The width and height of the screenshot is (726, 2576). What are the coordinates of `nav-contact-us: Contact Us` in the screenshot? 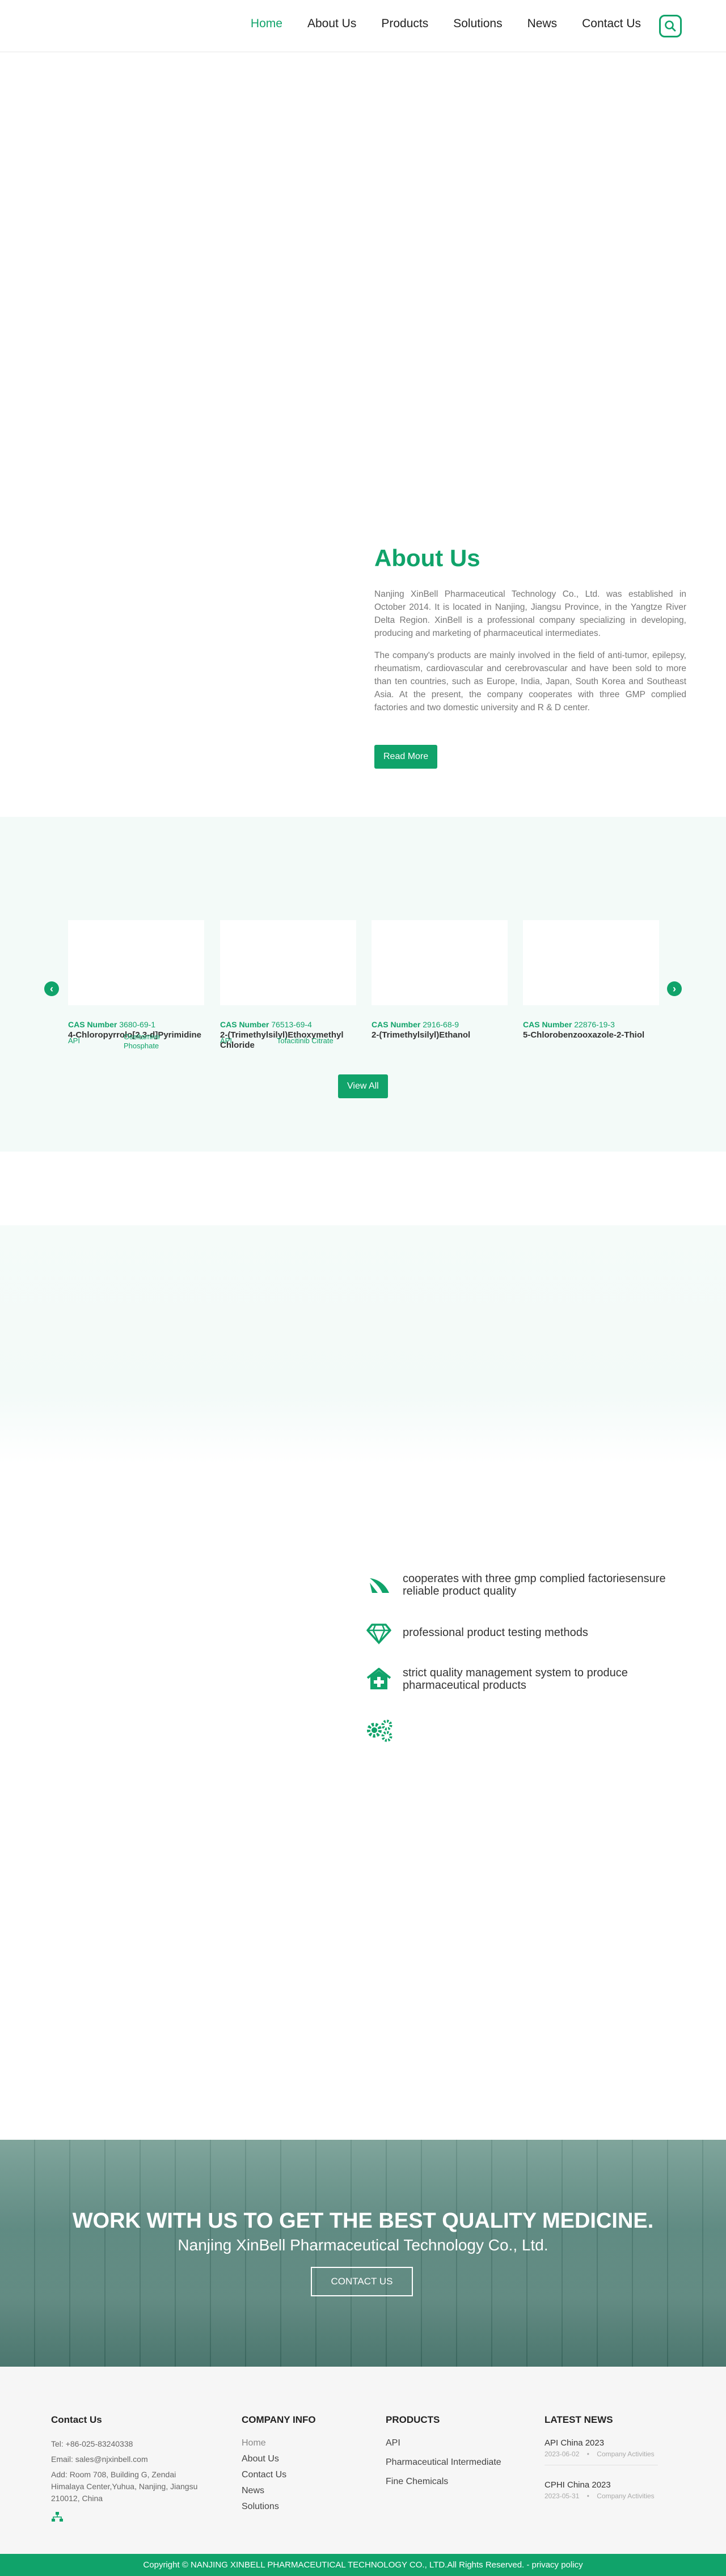 It's located at (611, 24).